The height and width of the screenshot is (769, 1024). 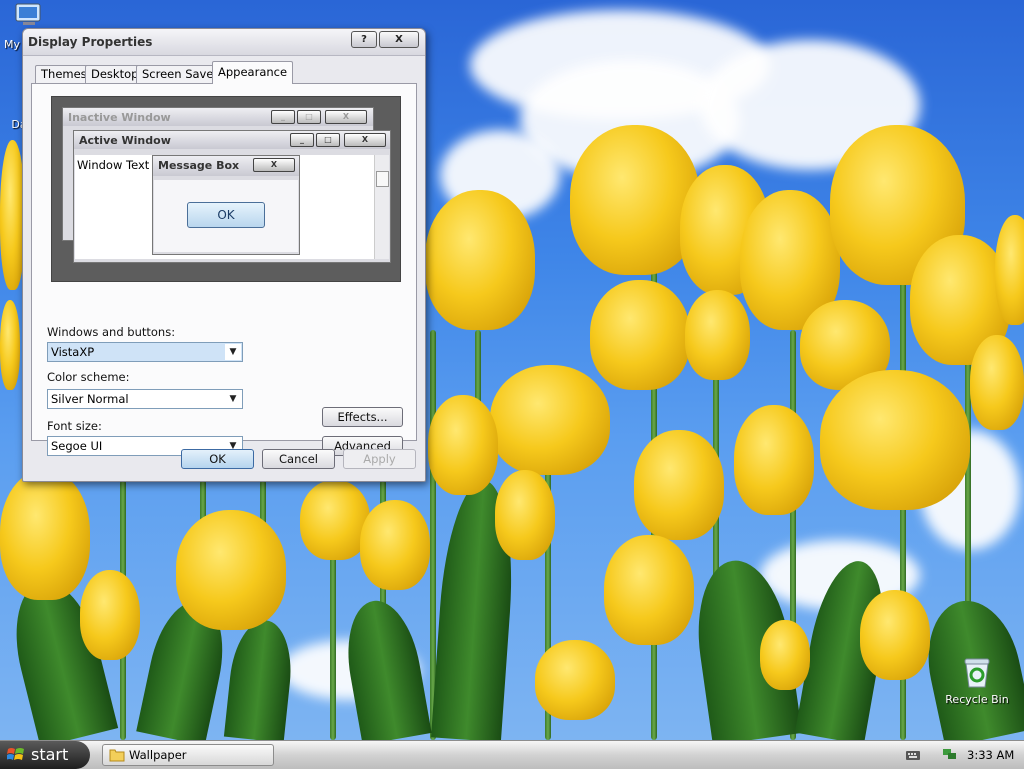 What do you see at coordinates (90, 42) in the screenshot?
I see `window-title: Display Properties` at bounding box center [90, 42].